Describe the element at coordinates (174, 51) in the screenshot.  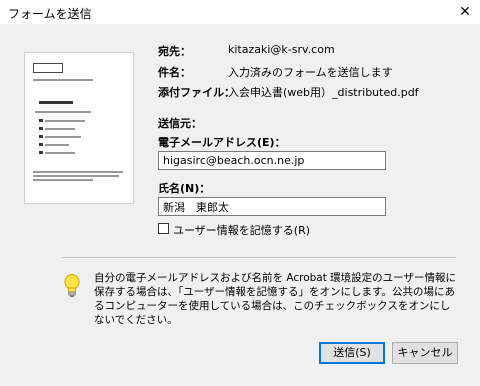
I see `to-label: 宛先：` at that location.